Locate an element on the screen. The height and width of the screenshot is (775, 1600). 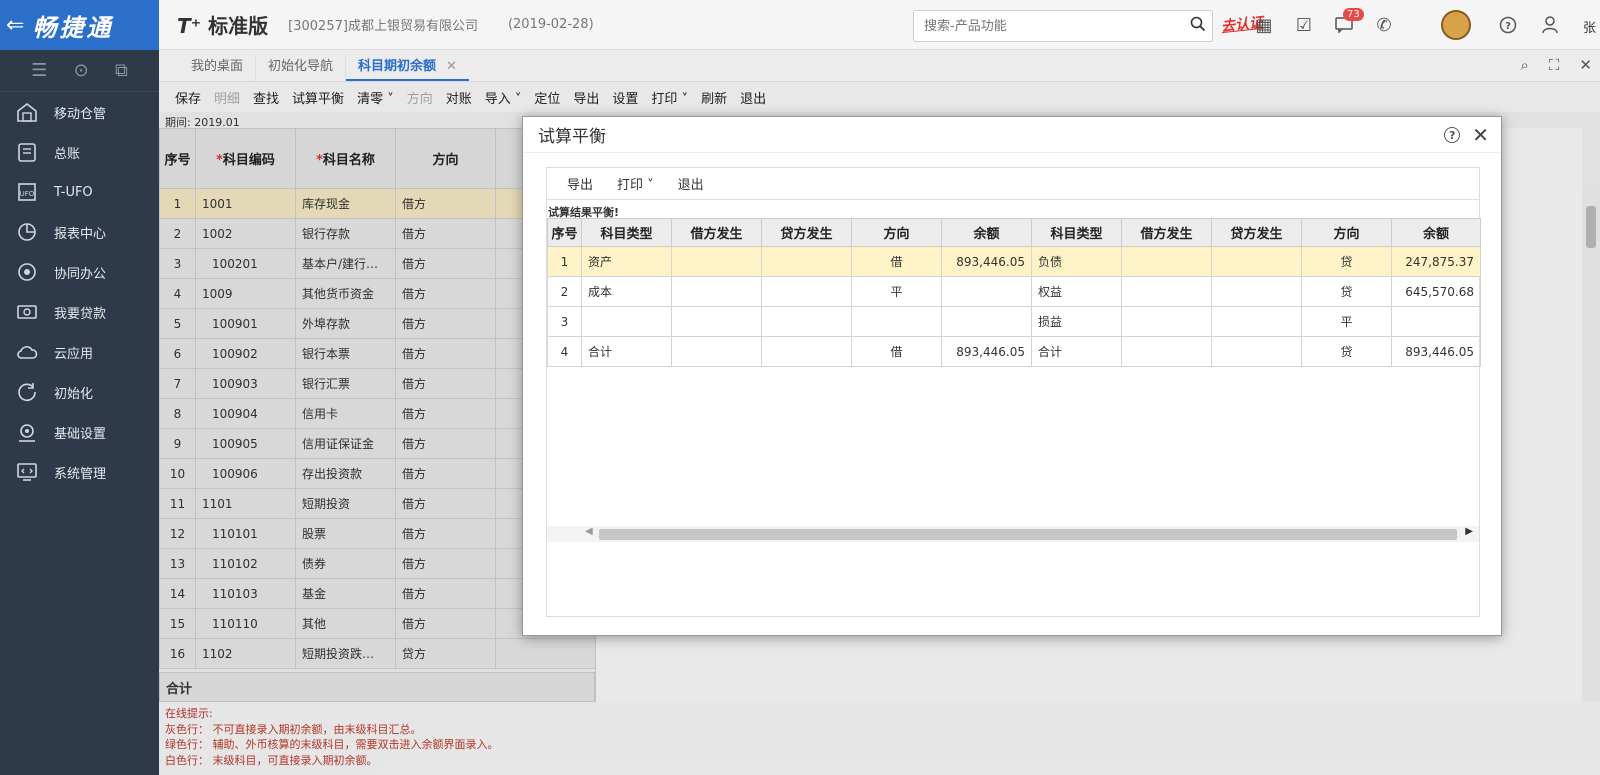
product-title: T⁺ 标准版 is located at coordinates (222, 24).